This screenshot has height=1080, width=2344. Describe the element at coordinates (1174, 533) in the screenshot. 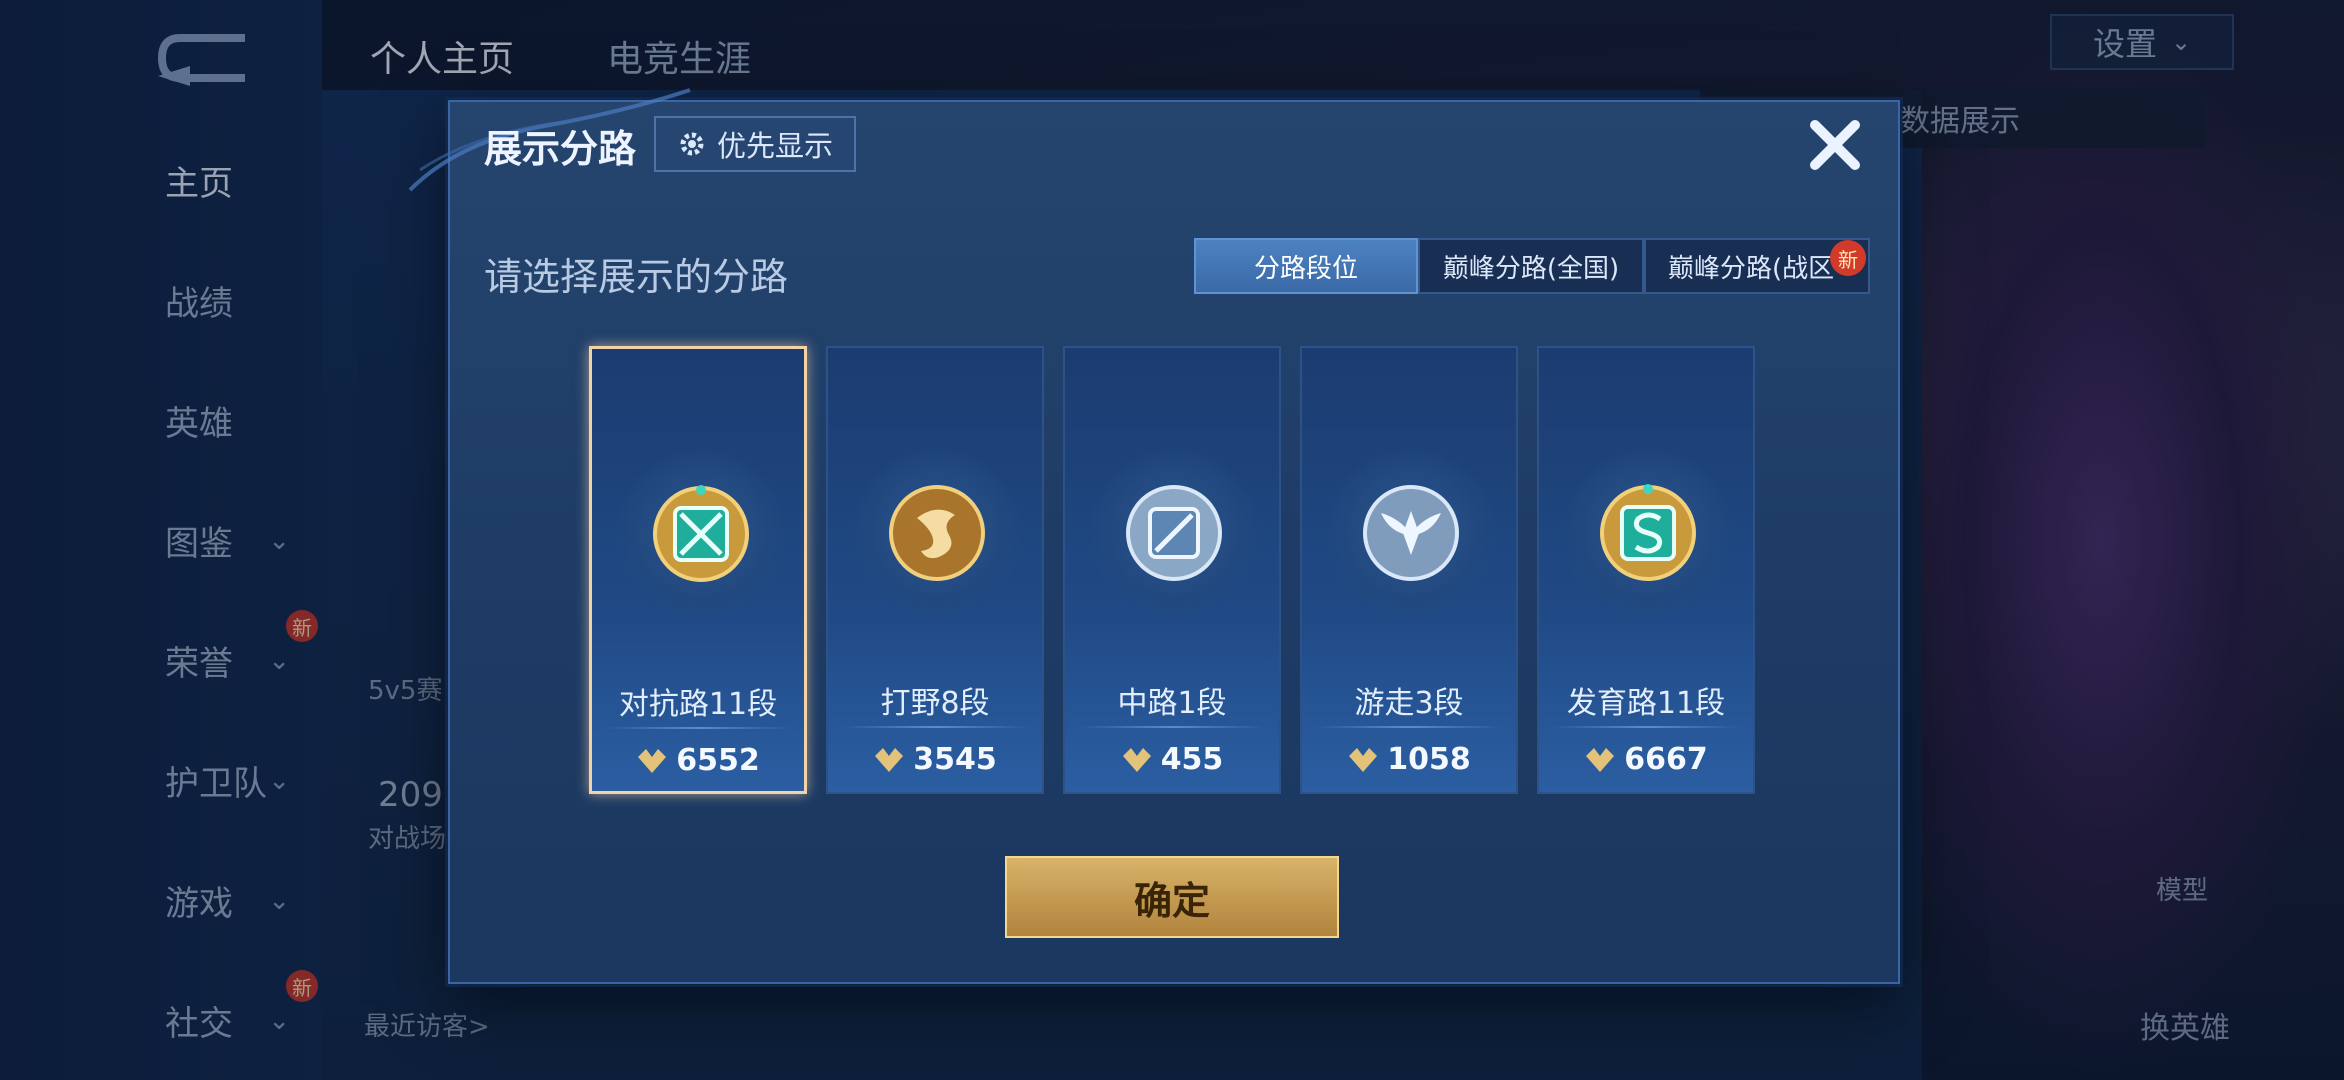

I see `mid-lane-emblem-icon` at that location.